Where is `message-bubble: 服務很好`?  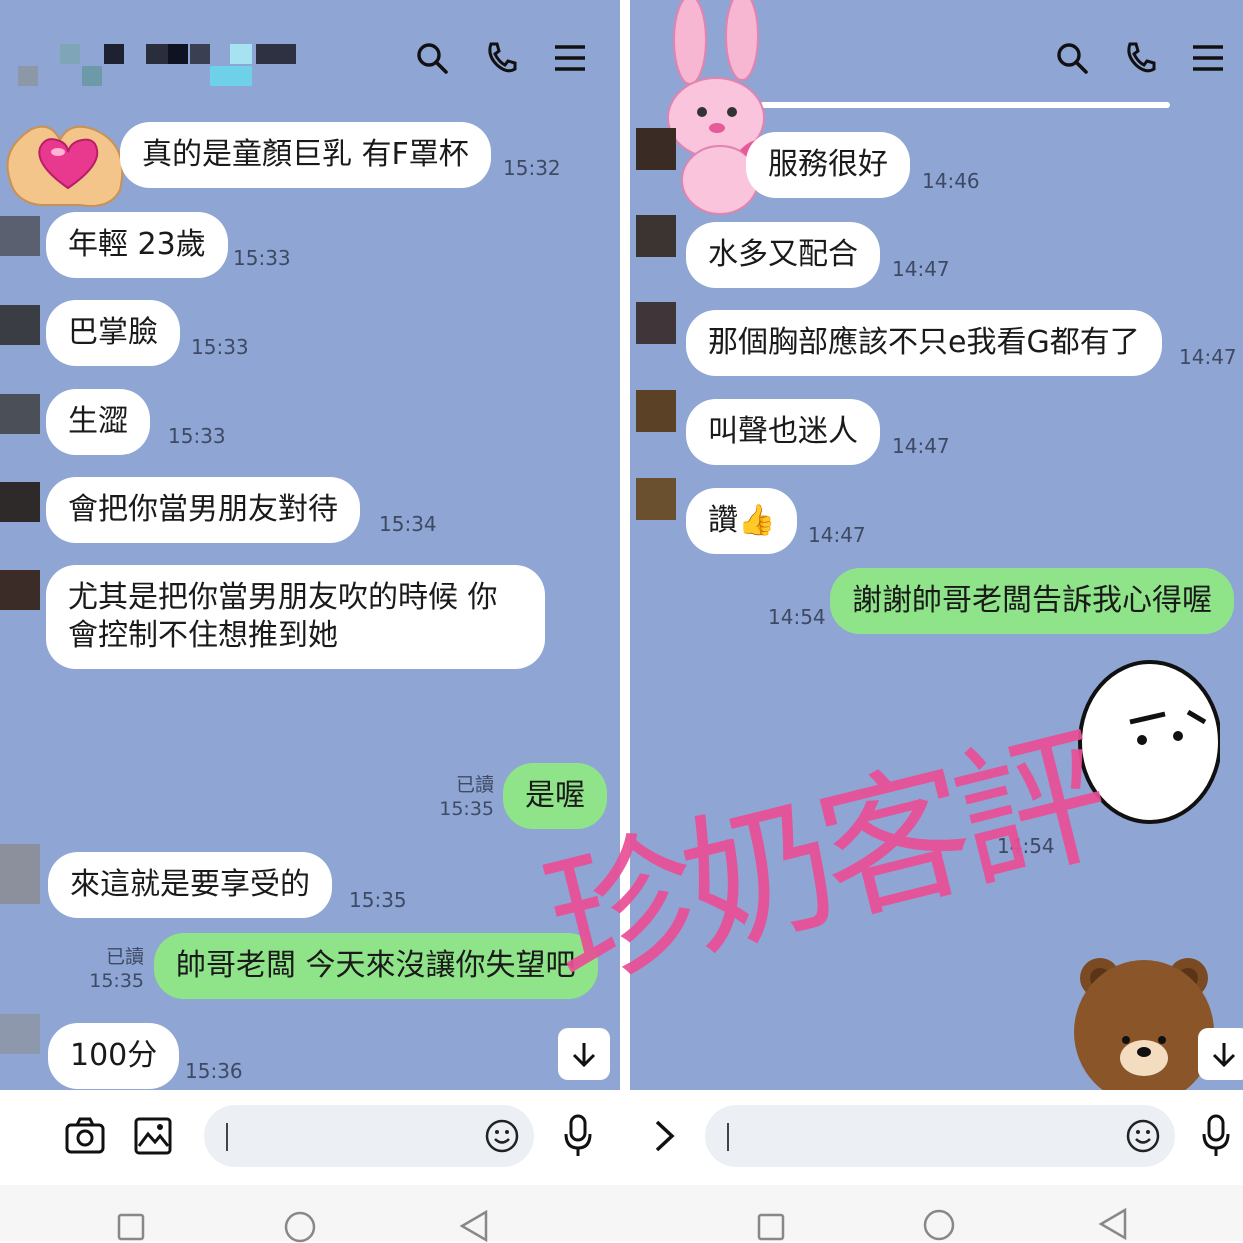
message-bubble: 服務很好 is located at coordinates (828, 165).